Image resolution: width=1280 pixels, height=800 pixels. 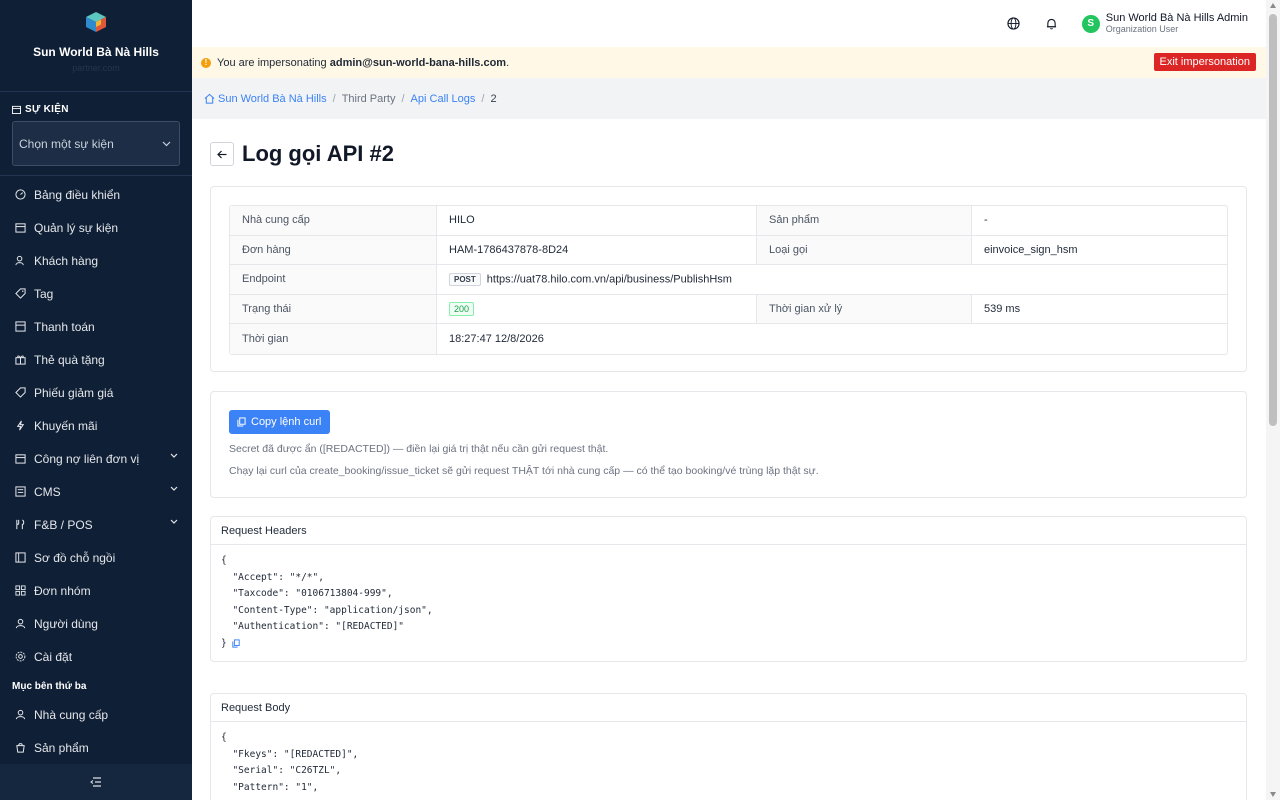 I want to click on call-type-value: einvoice_sign_hsm, so click(x=1099, y=251).